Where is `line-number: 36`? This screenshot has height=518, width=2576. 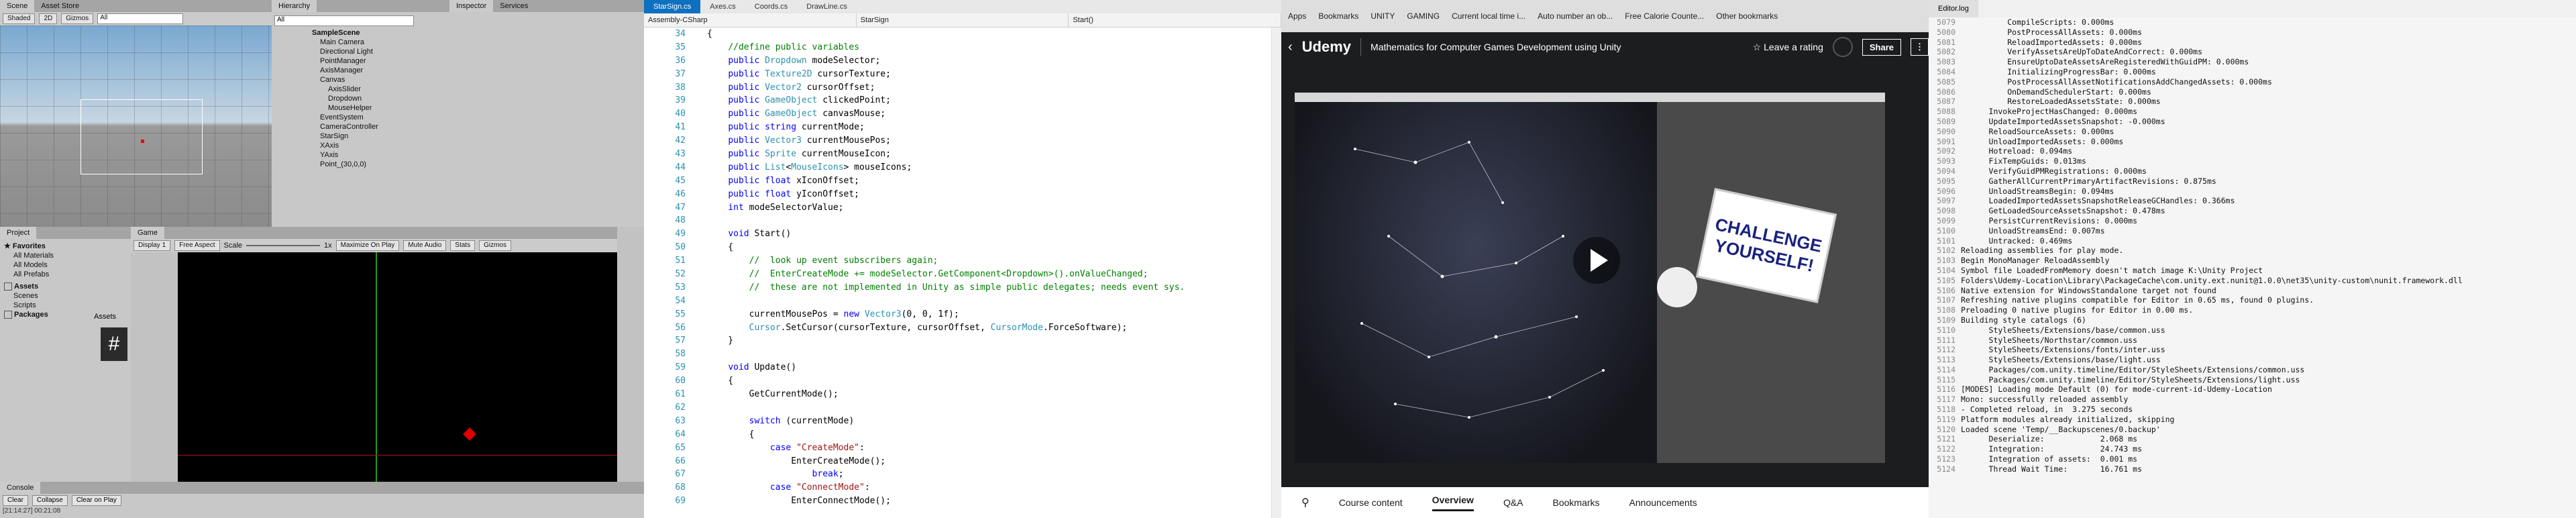
line-number: 36 is located at coordinates (680, 61).